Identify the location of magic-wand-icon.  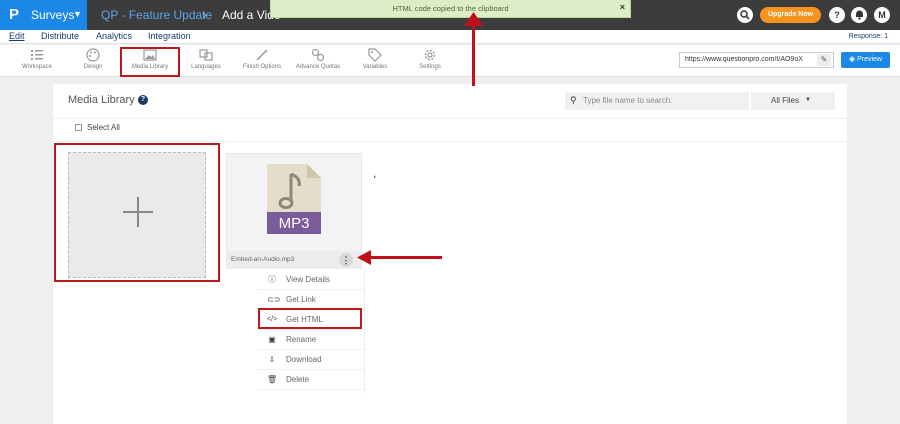
(262, 55).